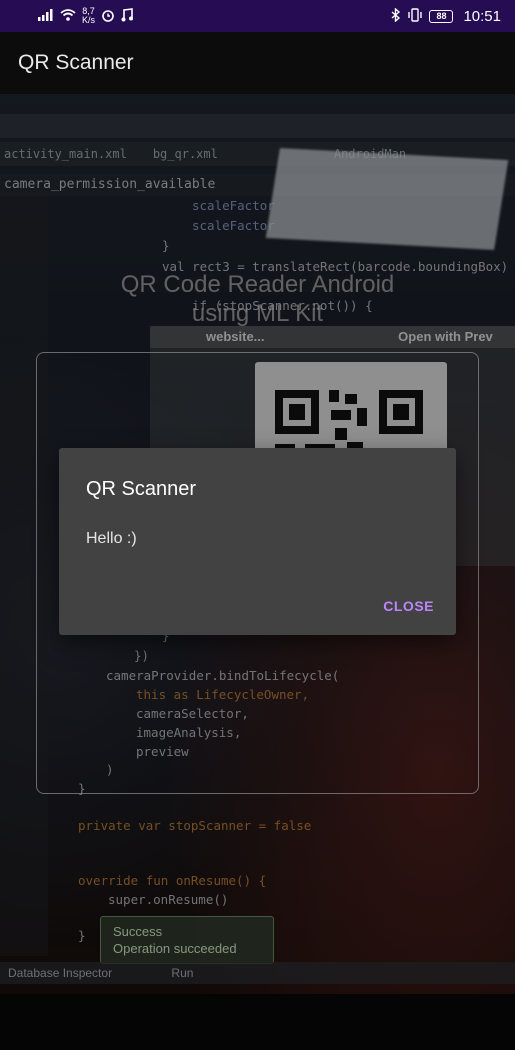 The width and height of the screenshot is (515, 1050). I want to click on network-speed: 8,7 K/s, so click(88, 16).